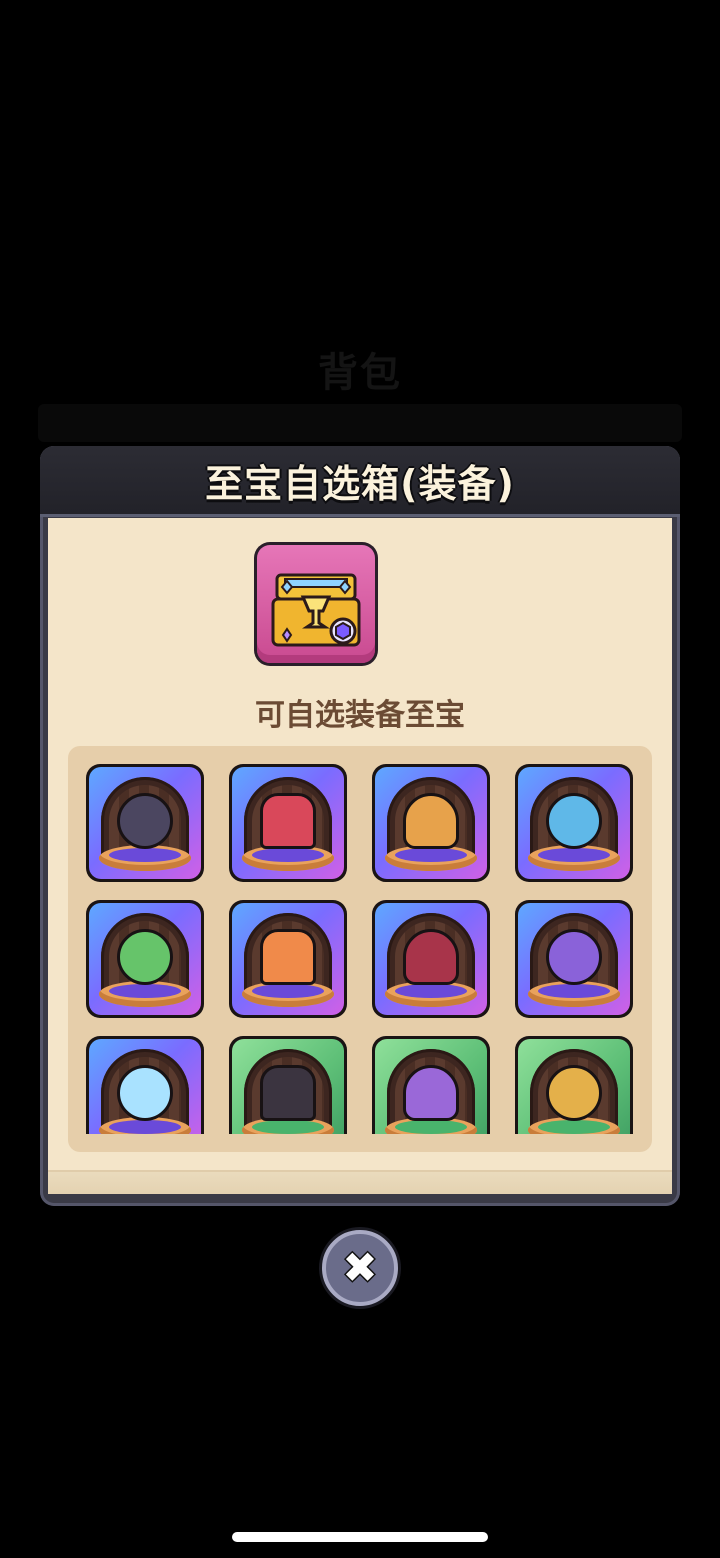  I want to click on parchment-edge, so click(360, 1182).